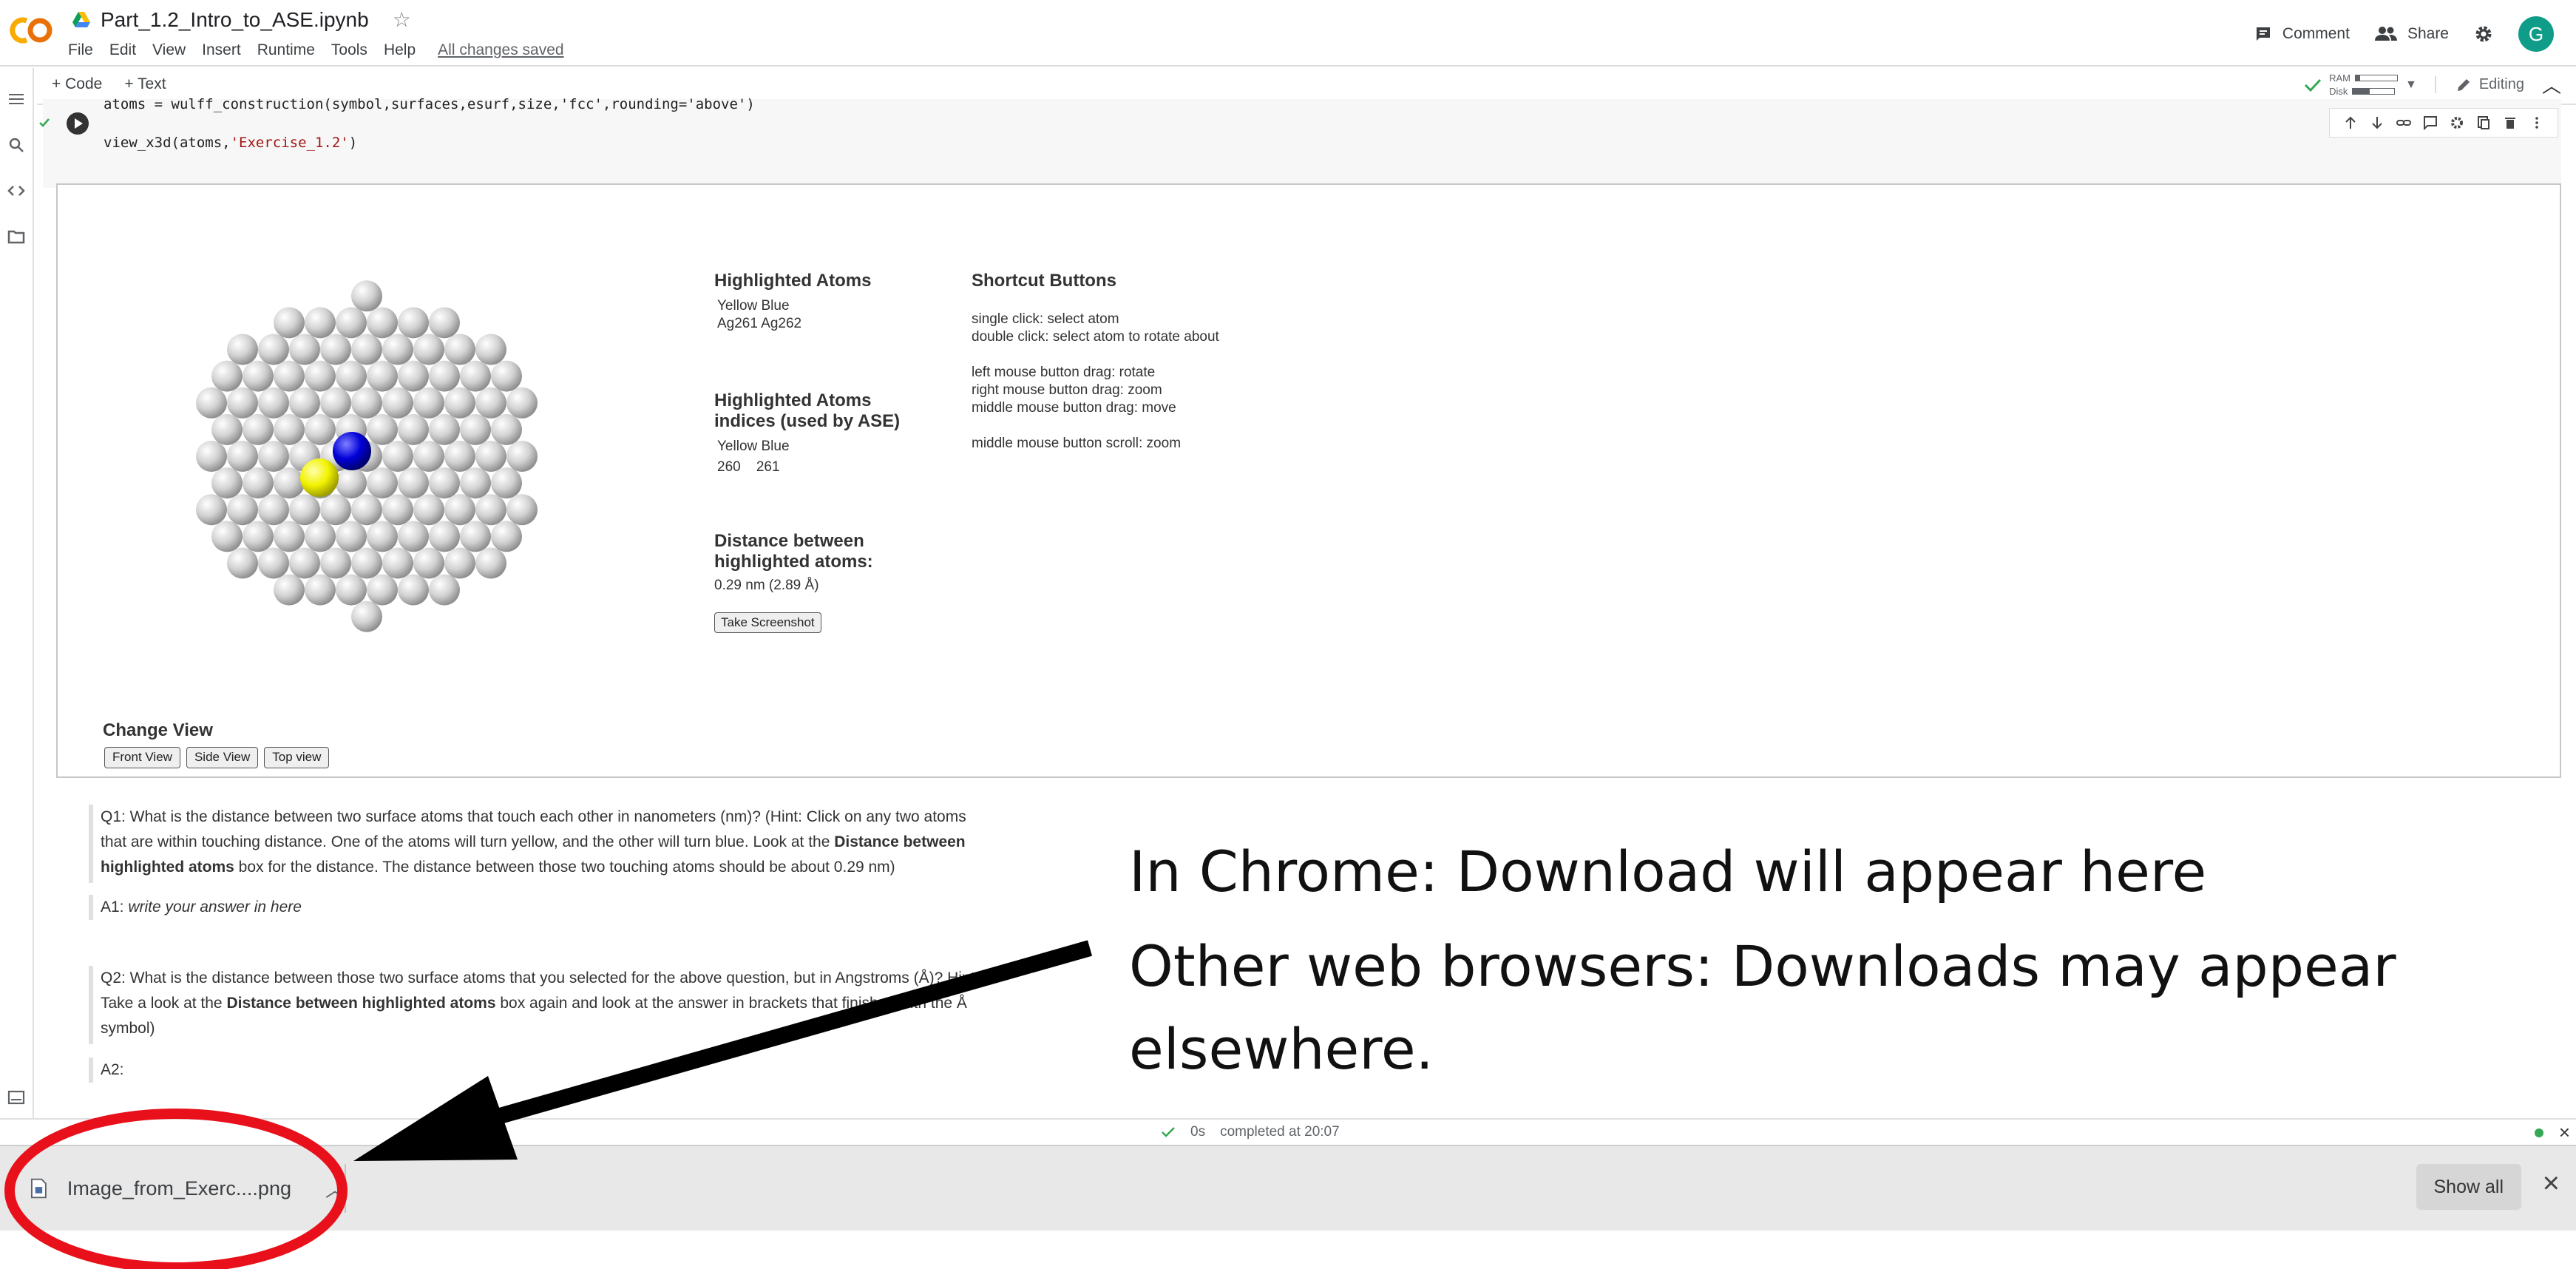  I want to click on menu-view: View, so click(169, 50).